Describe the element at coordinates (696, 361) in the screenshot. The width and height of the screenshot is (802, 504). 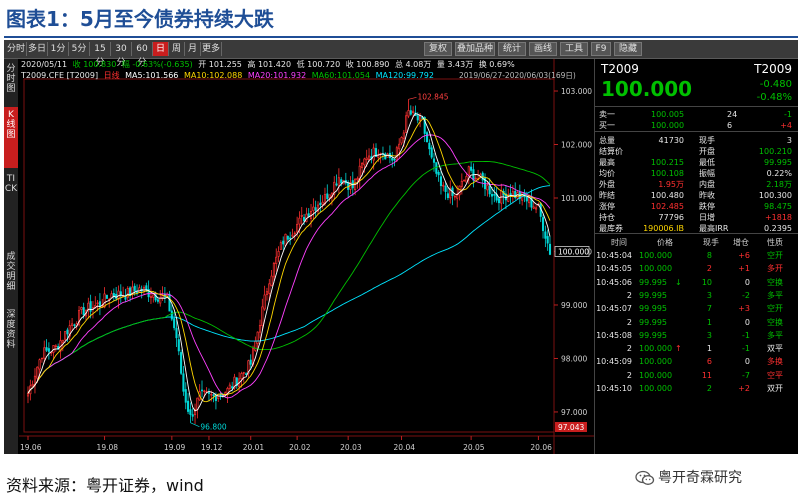
I see `trade-row: 10:45:09 100.000 6 0 多换` at that location.